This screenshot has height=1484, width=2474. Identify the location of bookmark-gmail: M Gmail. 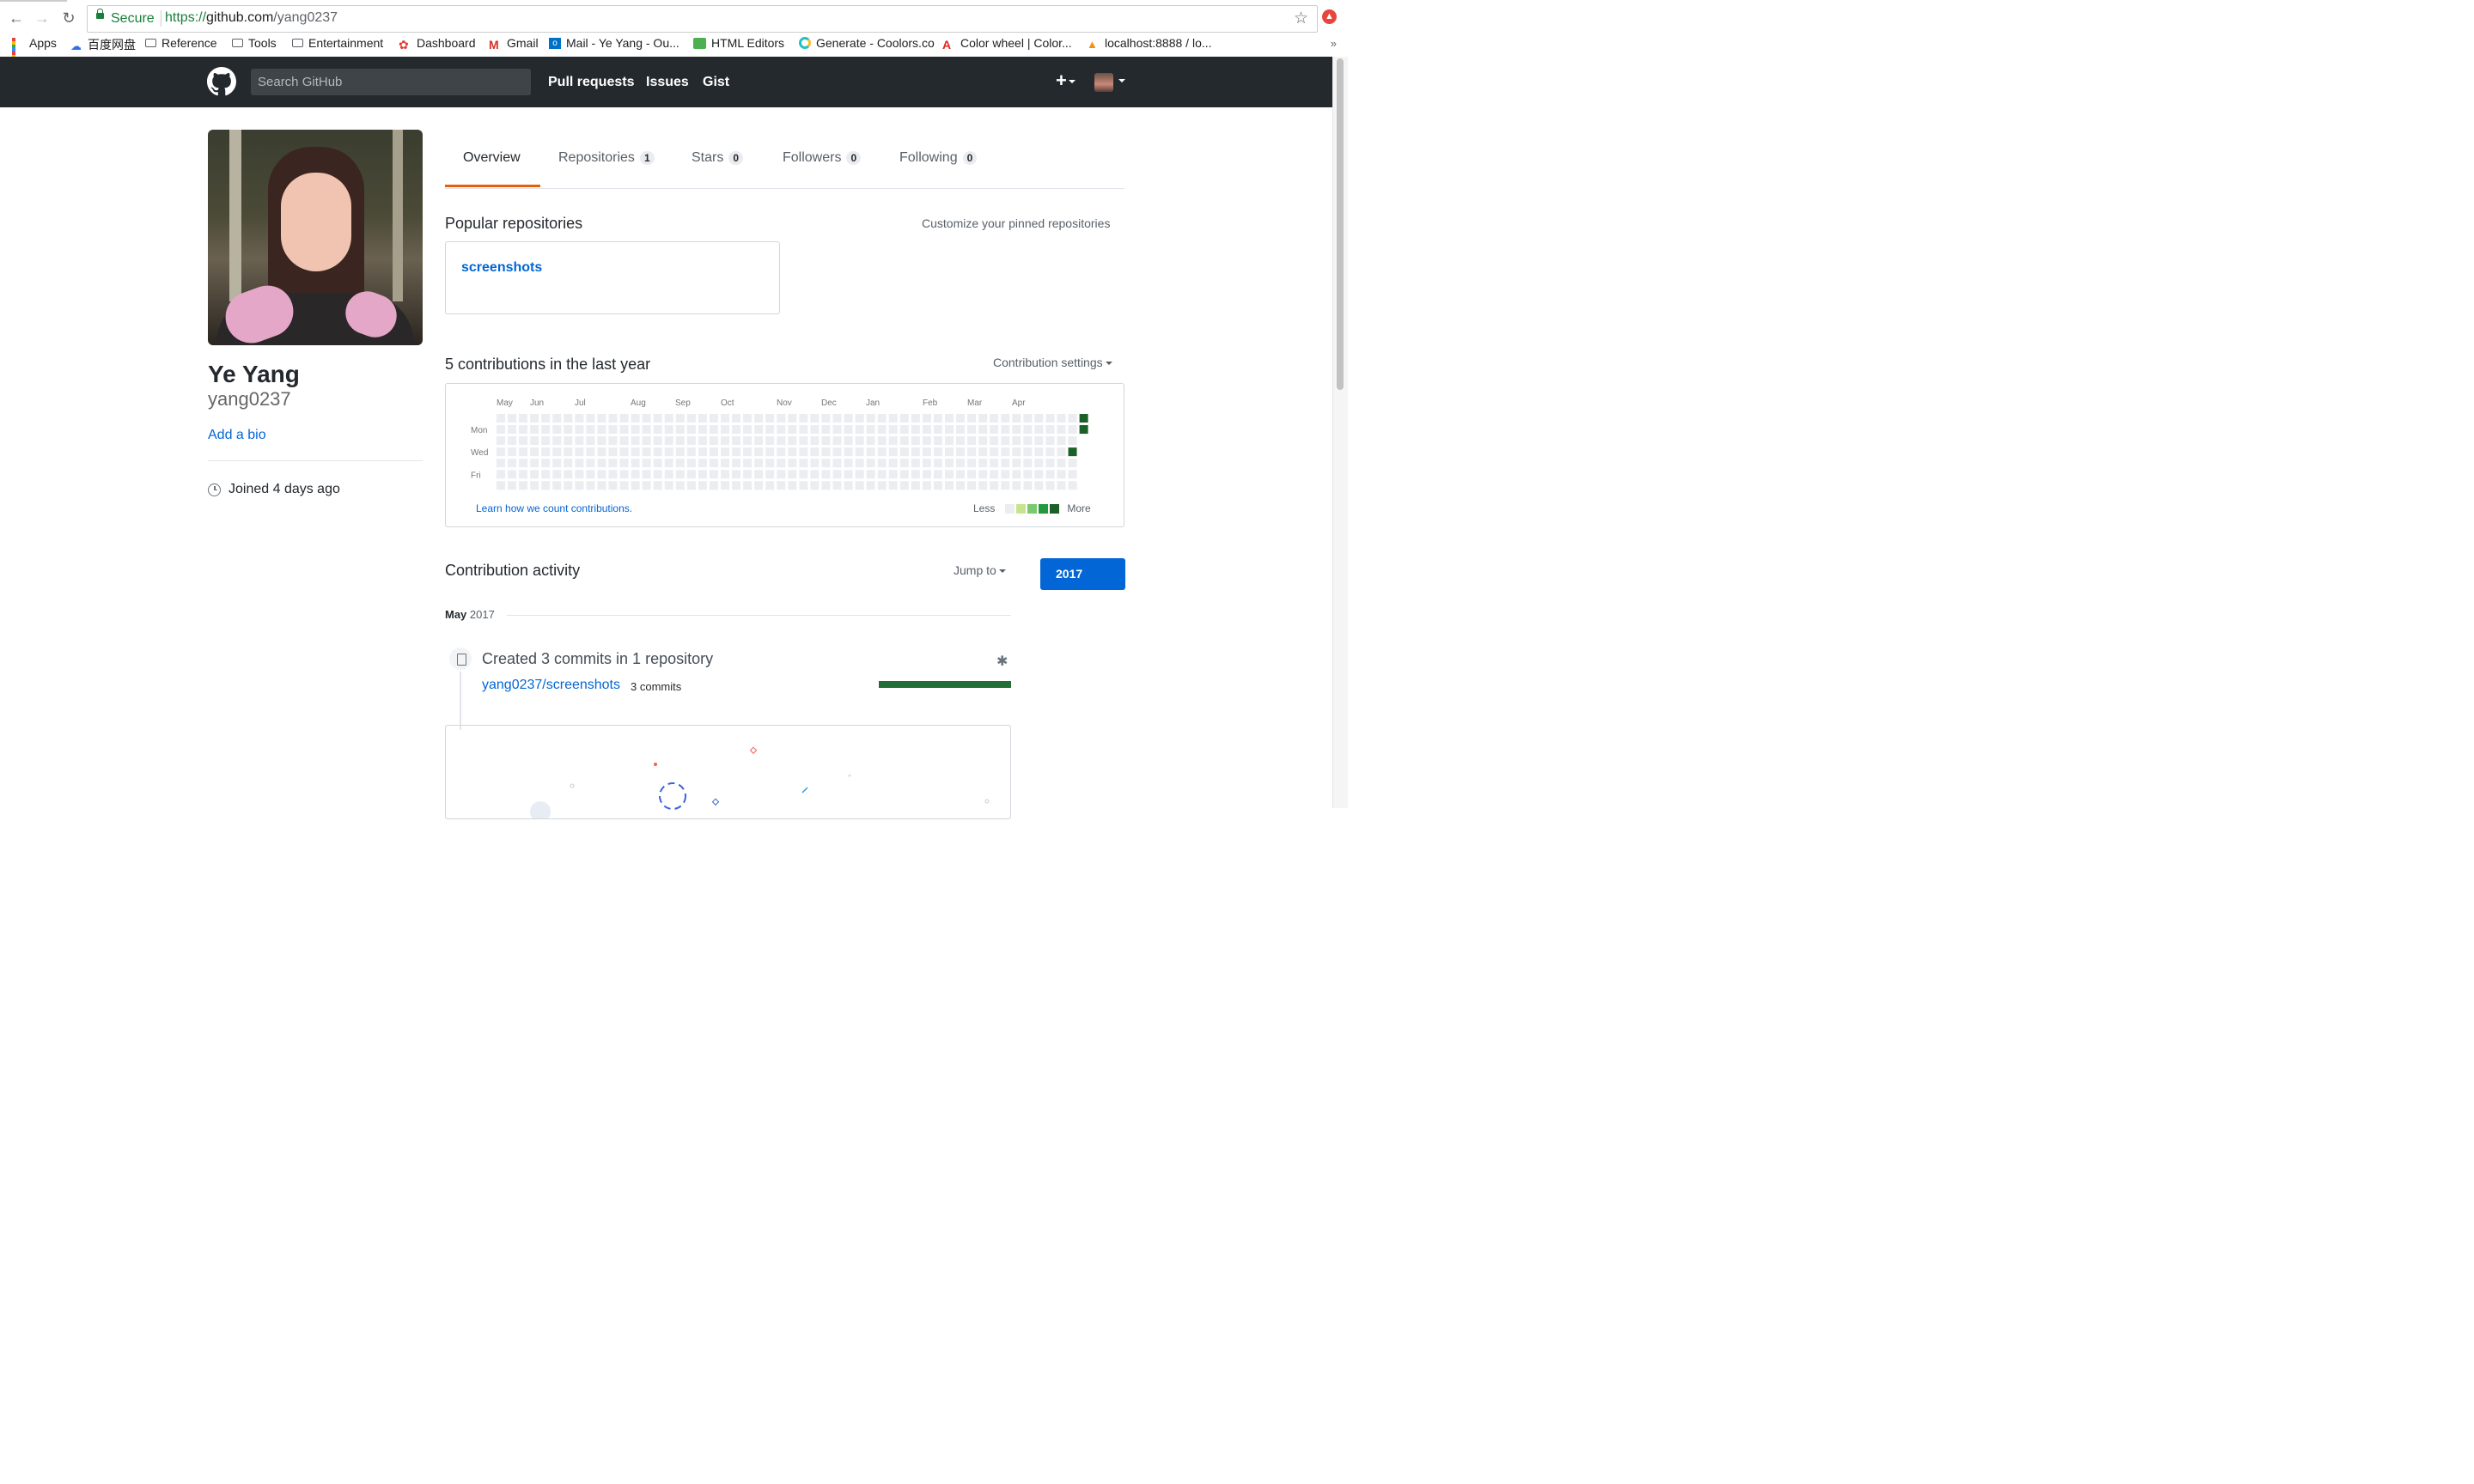
(514, 44).